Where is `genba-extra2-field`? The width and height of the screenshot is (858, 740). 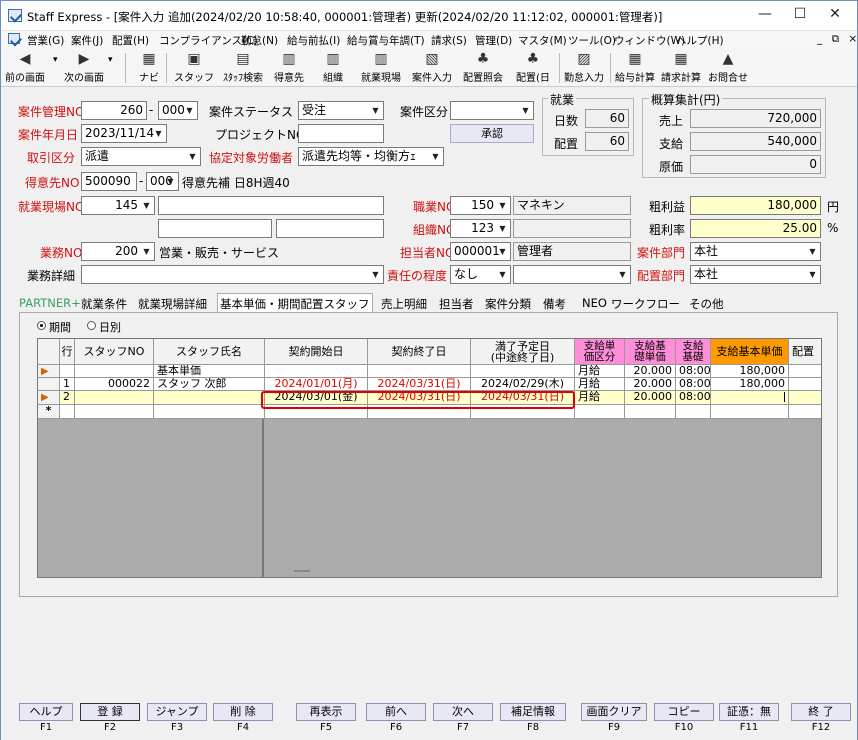 genba-extra2-field is located at coordinates (330, 228).